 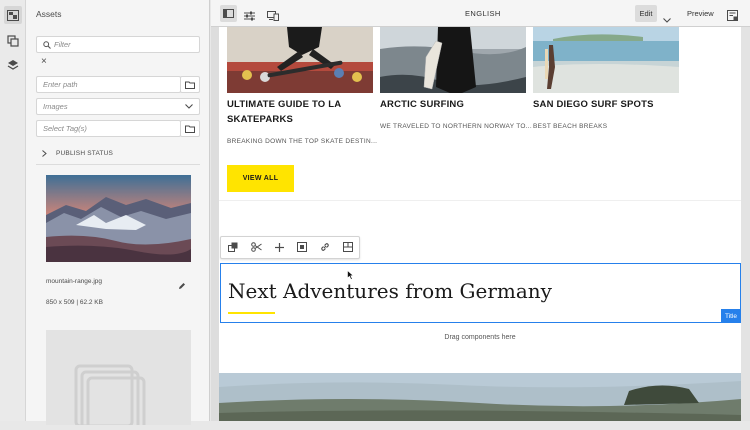 I want to click on add-icon, so click(x=279, y=247).